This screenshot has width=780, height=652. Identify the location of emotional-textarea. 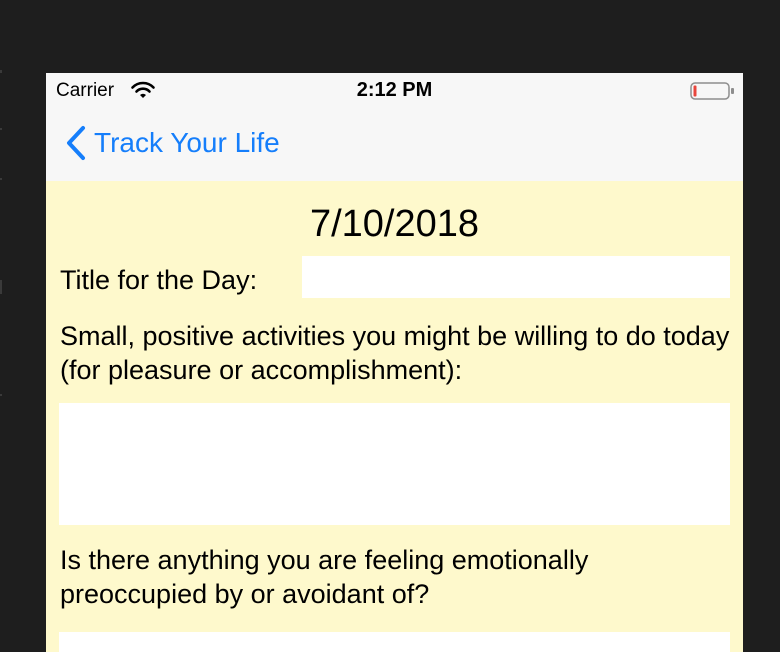
(394, 642).